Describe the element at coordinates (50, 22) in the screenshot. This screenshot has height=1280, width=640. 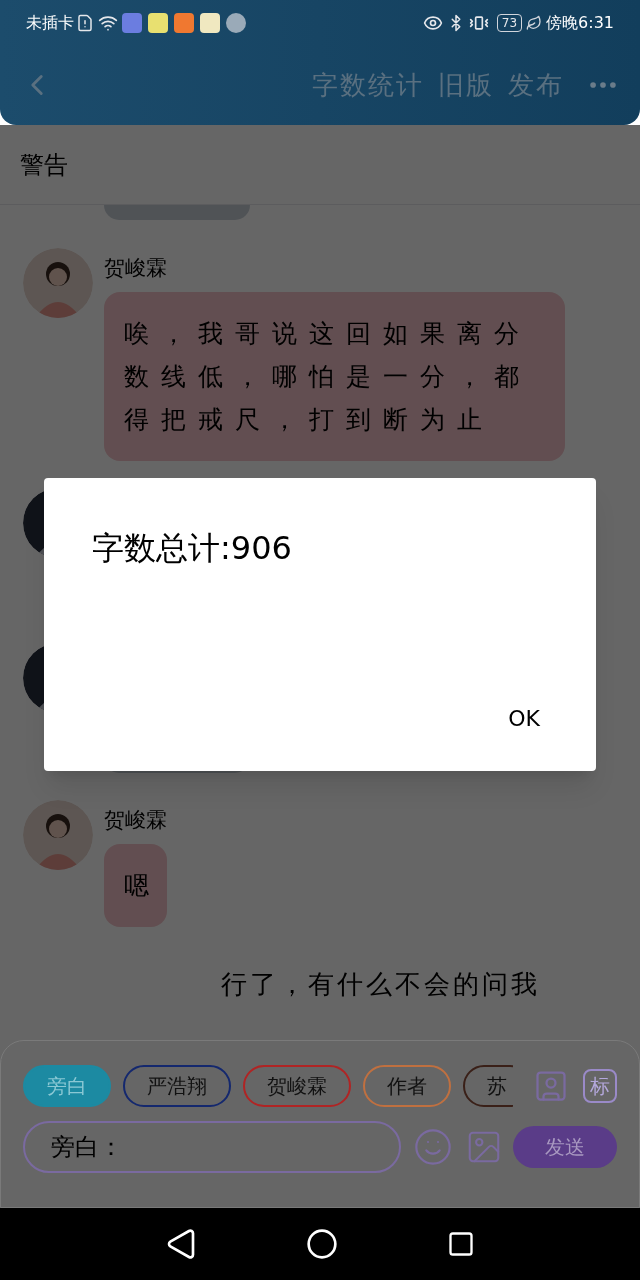
I see `carrier-text: 未插卡` at that location.